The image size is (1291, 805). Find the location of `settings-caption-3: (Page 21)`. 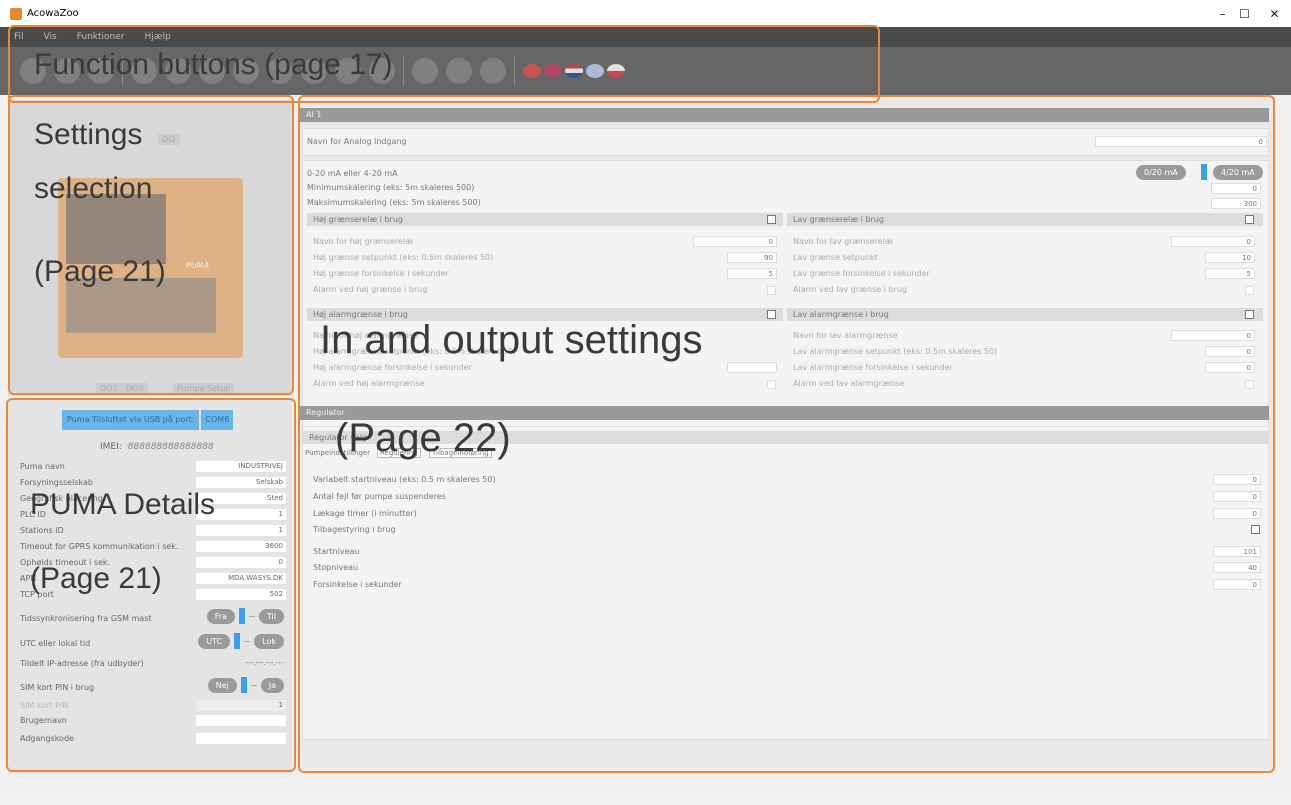

settings-caption-3: (Page 21) is located at coordinates (100, 271).